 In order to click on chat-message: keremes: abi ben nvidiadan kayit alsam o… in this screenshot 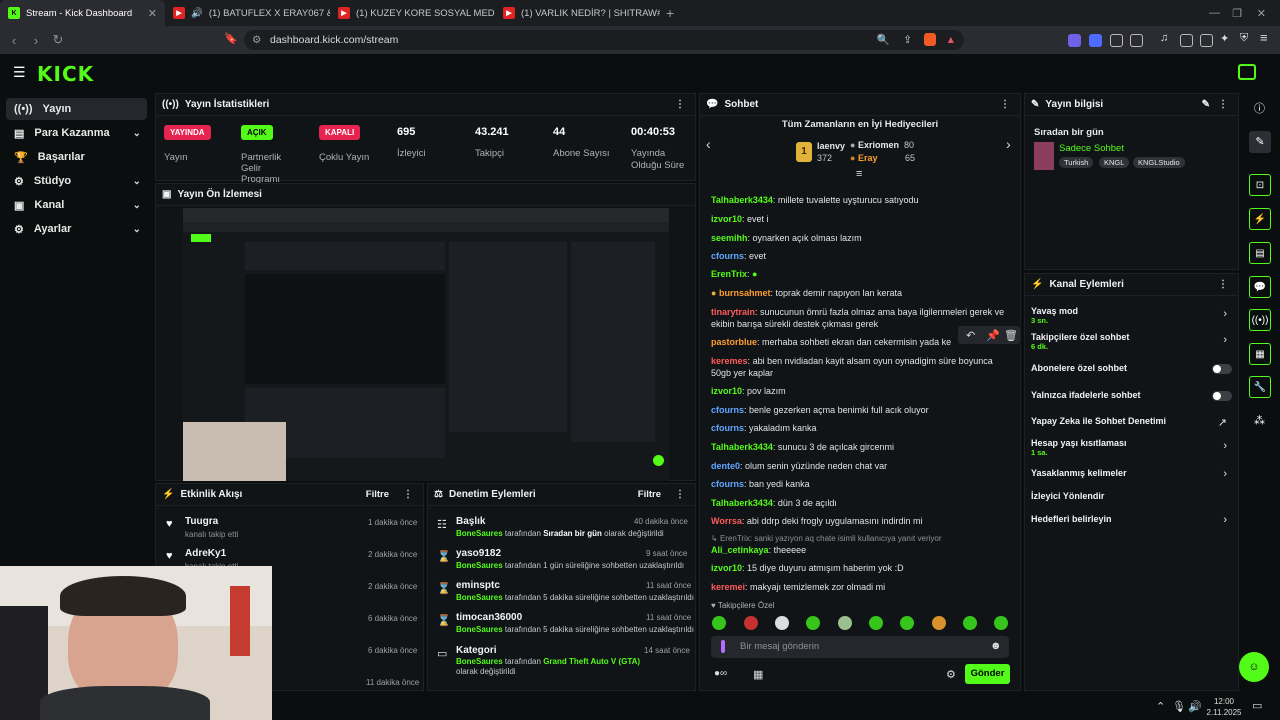, I will do `click(861, 367)`.